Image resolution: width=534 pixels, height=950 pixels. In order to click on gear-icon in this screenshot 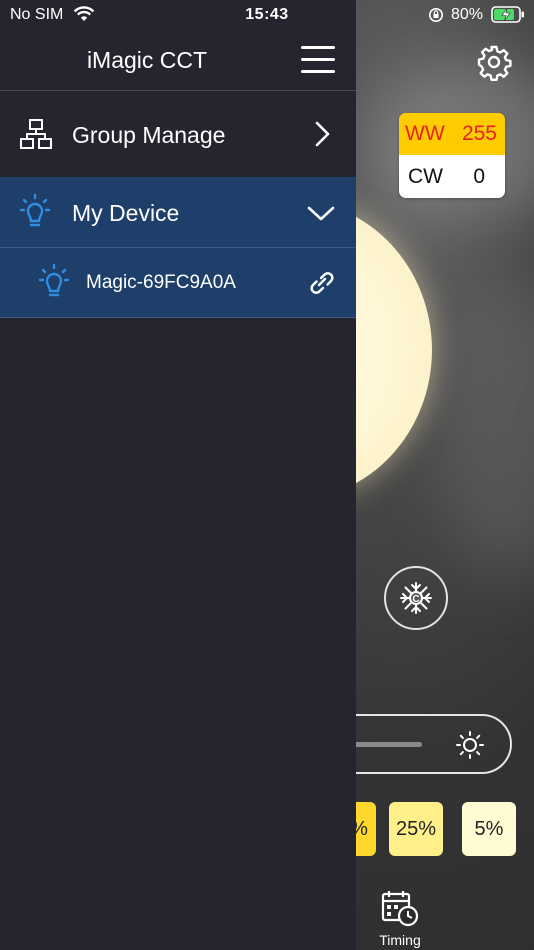, I will do `click(494, 63)`.